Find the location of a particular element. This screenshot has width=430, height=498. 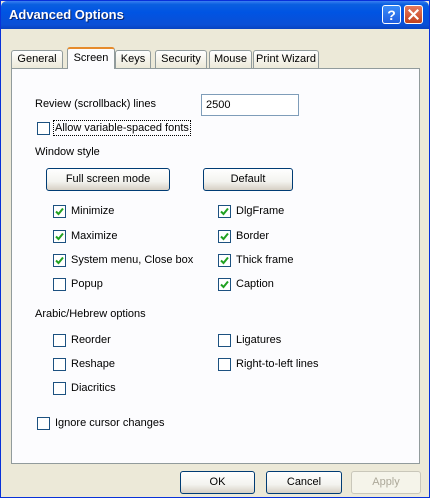

thick-frame-checkbox is located at coordinates (224, 260).